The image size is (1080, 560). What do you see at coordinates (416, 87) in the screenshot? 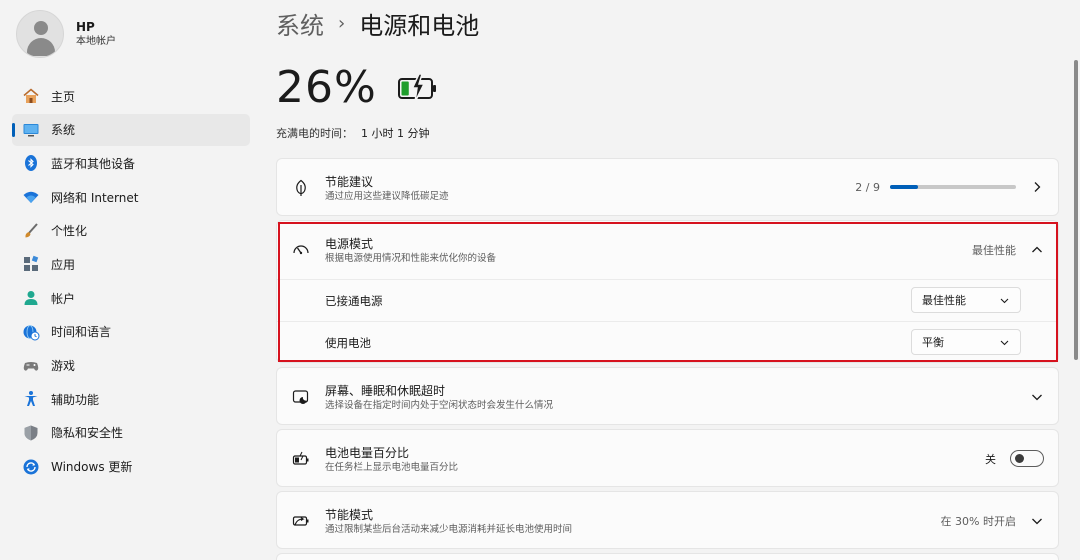
I see `battery-charging-icon` at bounding box center [416, 87].